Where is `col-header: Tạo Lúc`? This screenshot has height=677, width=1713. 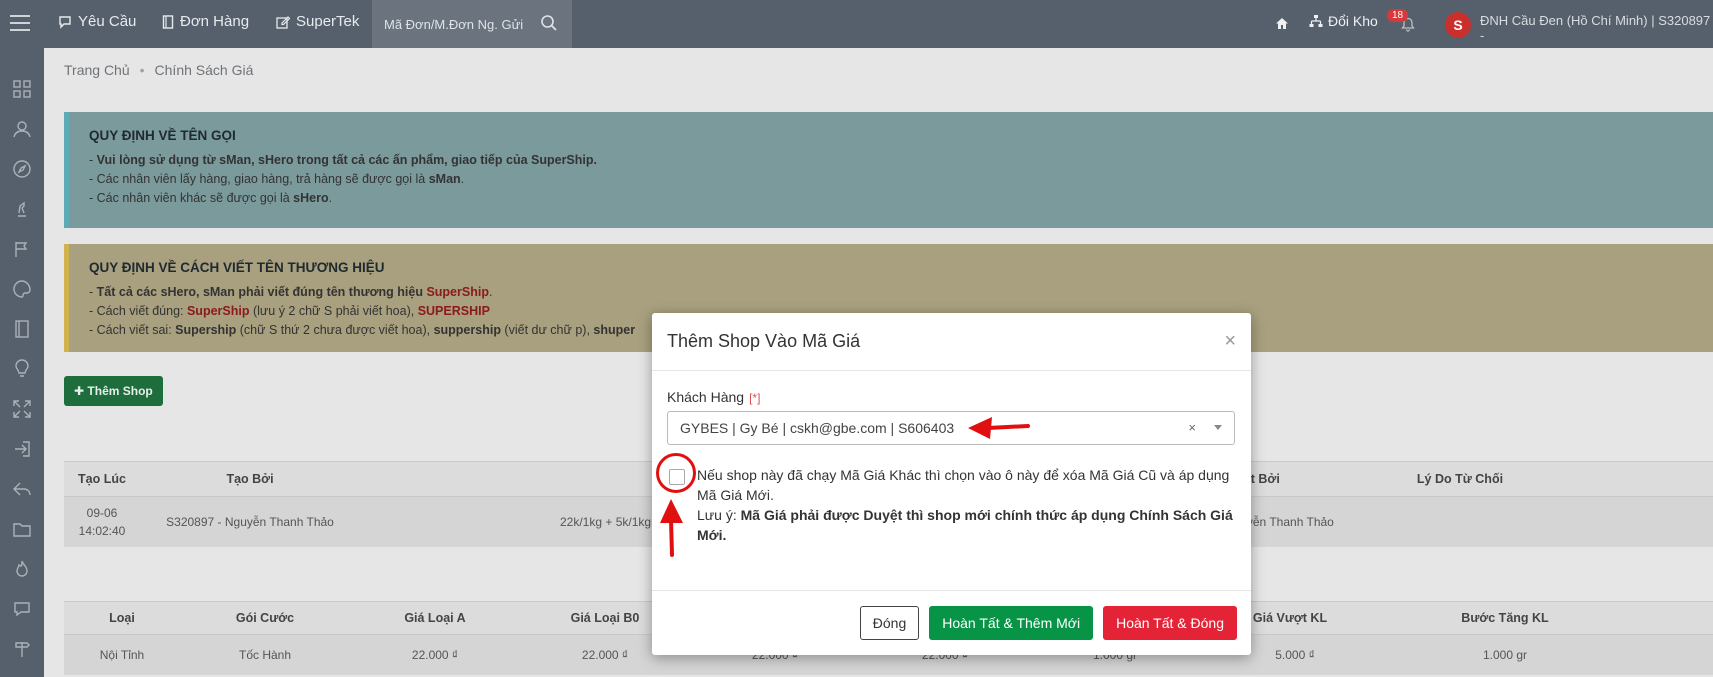
col-header: Tạo Lúc is located at coordinates (102, 479).